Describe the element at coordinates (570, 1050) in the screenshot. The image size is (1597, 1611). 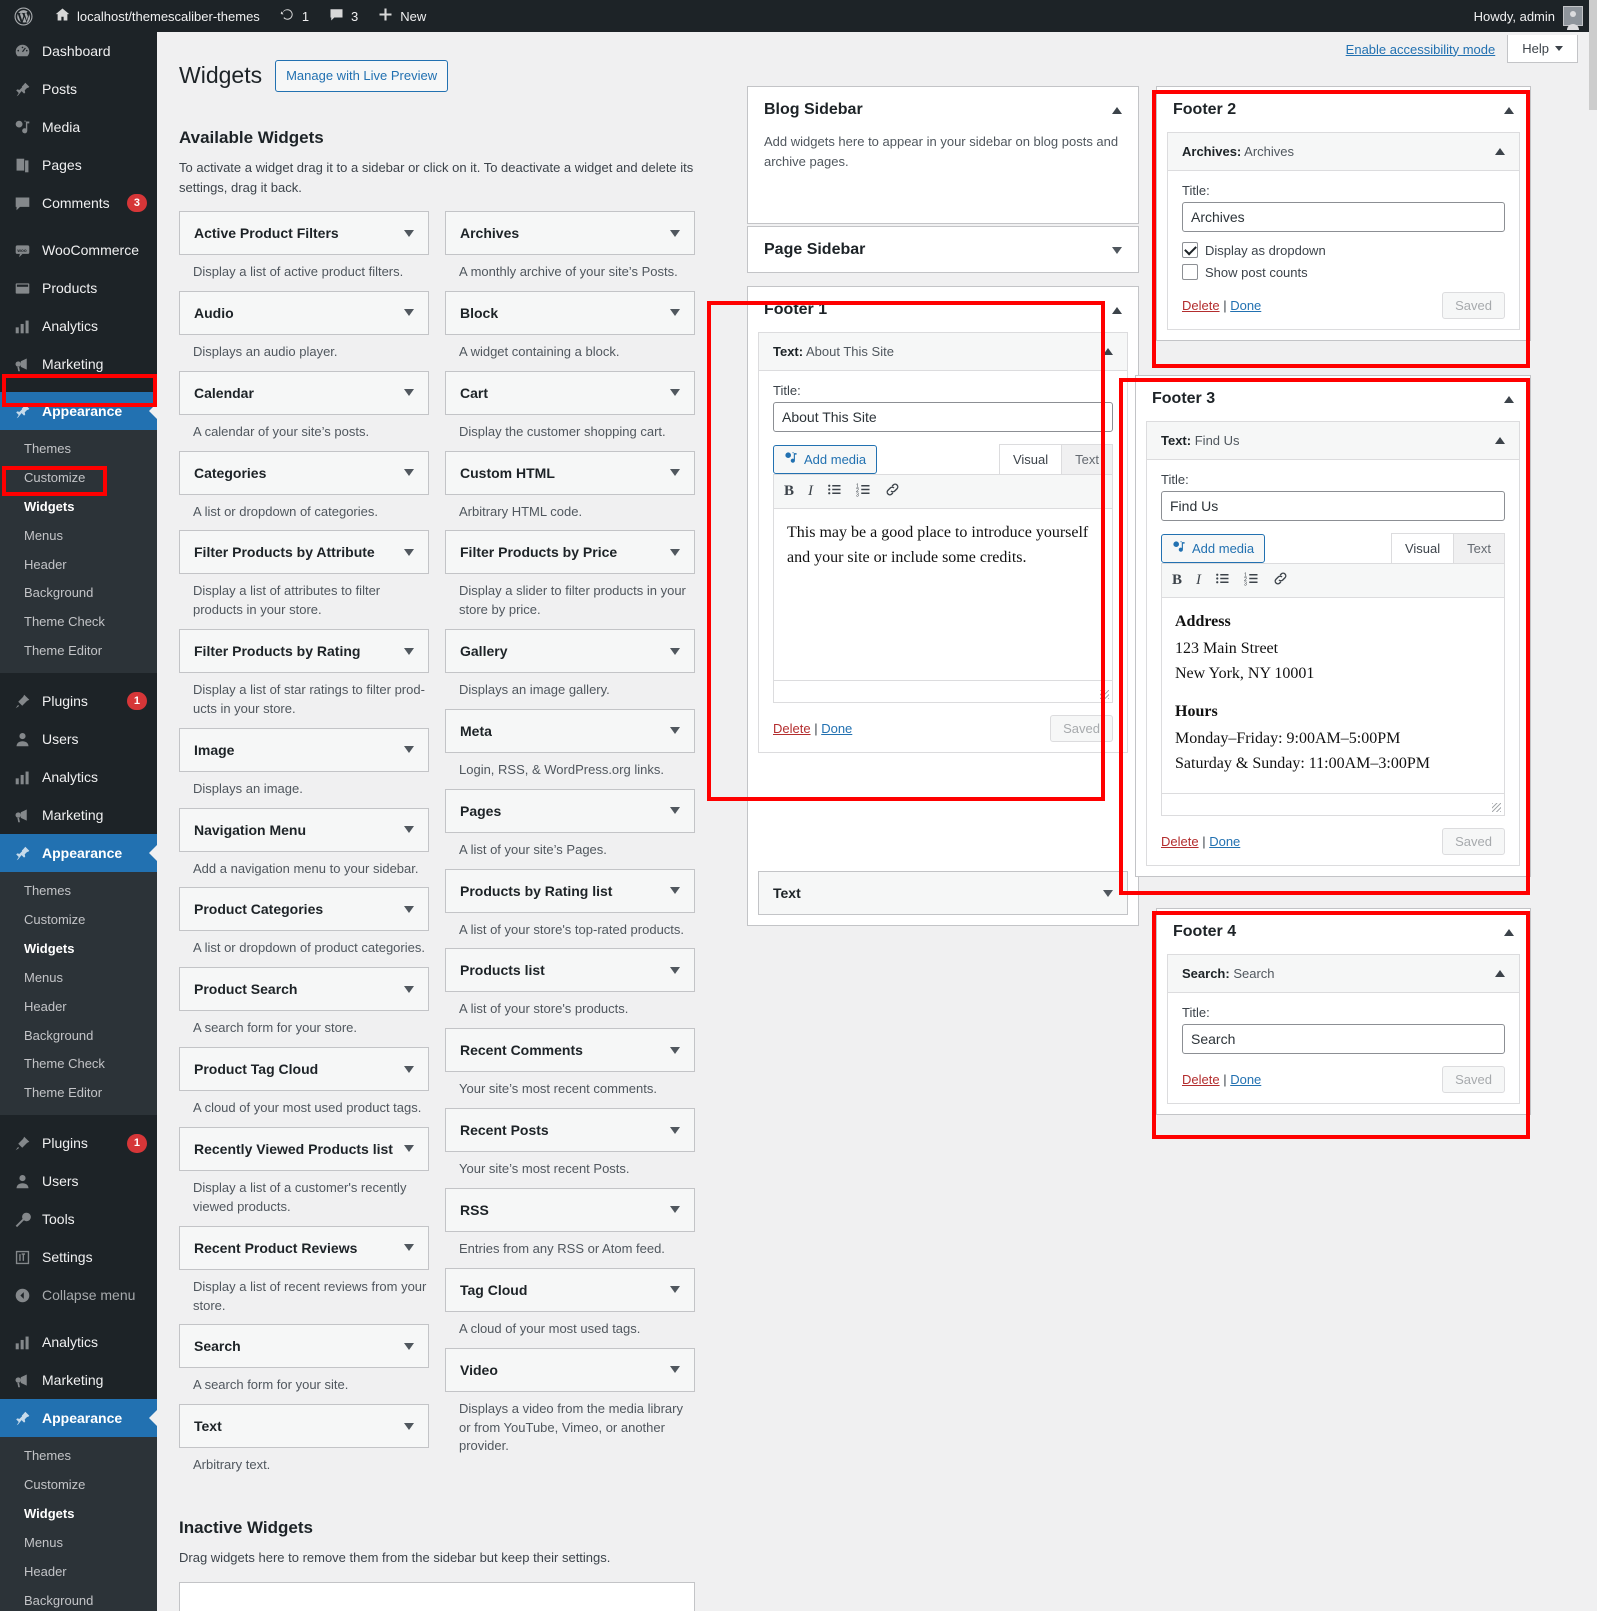
I see `available-widget-recent-comments: Recent Comments` at that location.